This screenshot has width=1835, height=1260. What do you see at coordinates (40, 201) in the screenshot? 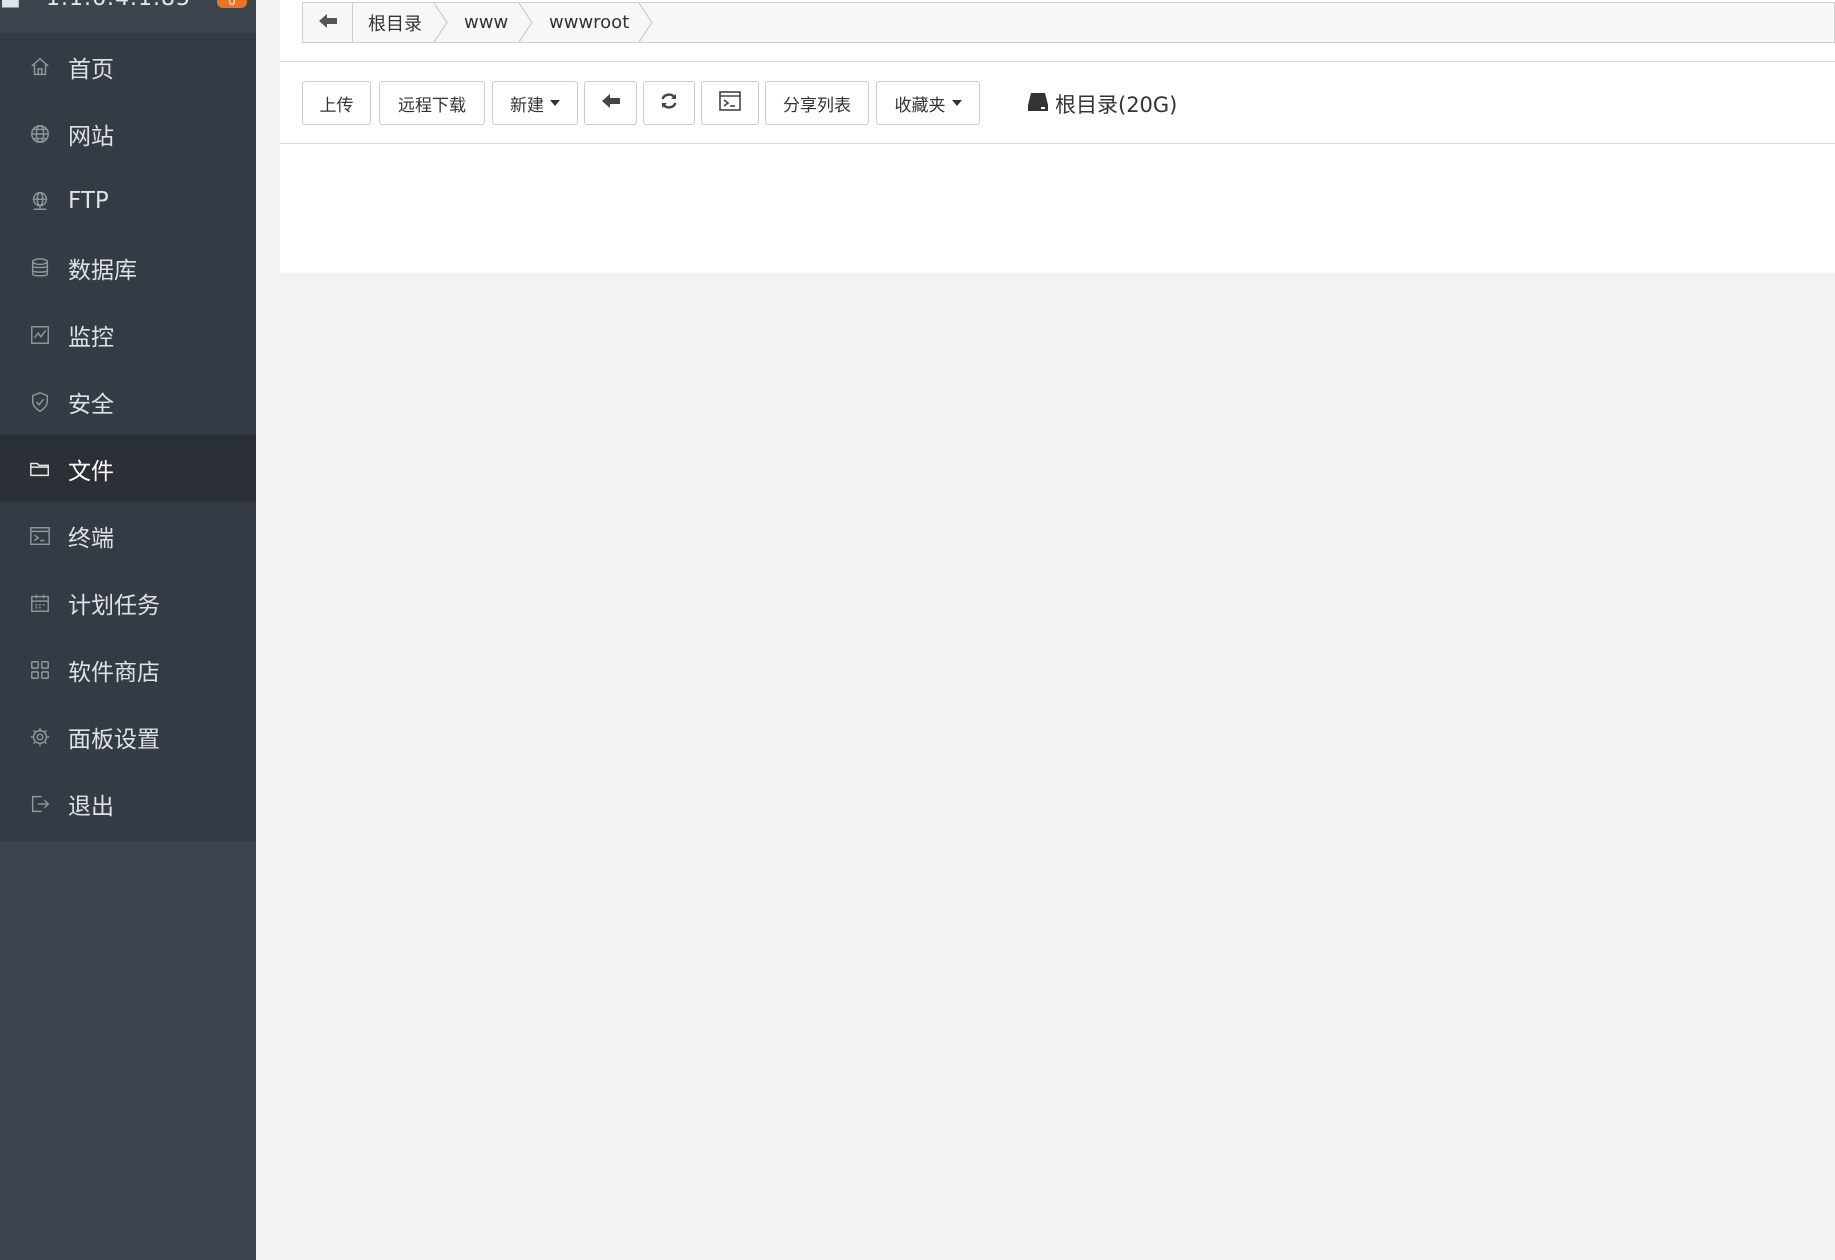
I see `ftp-icon` at bounding box center [40, 201].